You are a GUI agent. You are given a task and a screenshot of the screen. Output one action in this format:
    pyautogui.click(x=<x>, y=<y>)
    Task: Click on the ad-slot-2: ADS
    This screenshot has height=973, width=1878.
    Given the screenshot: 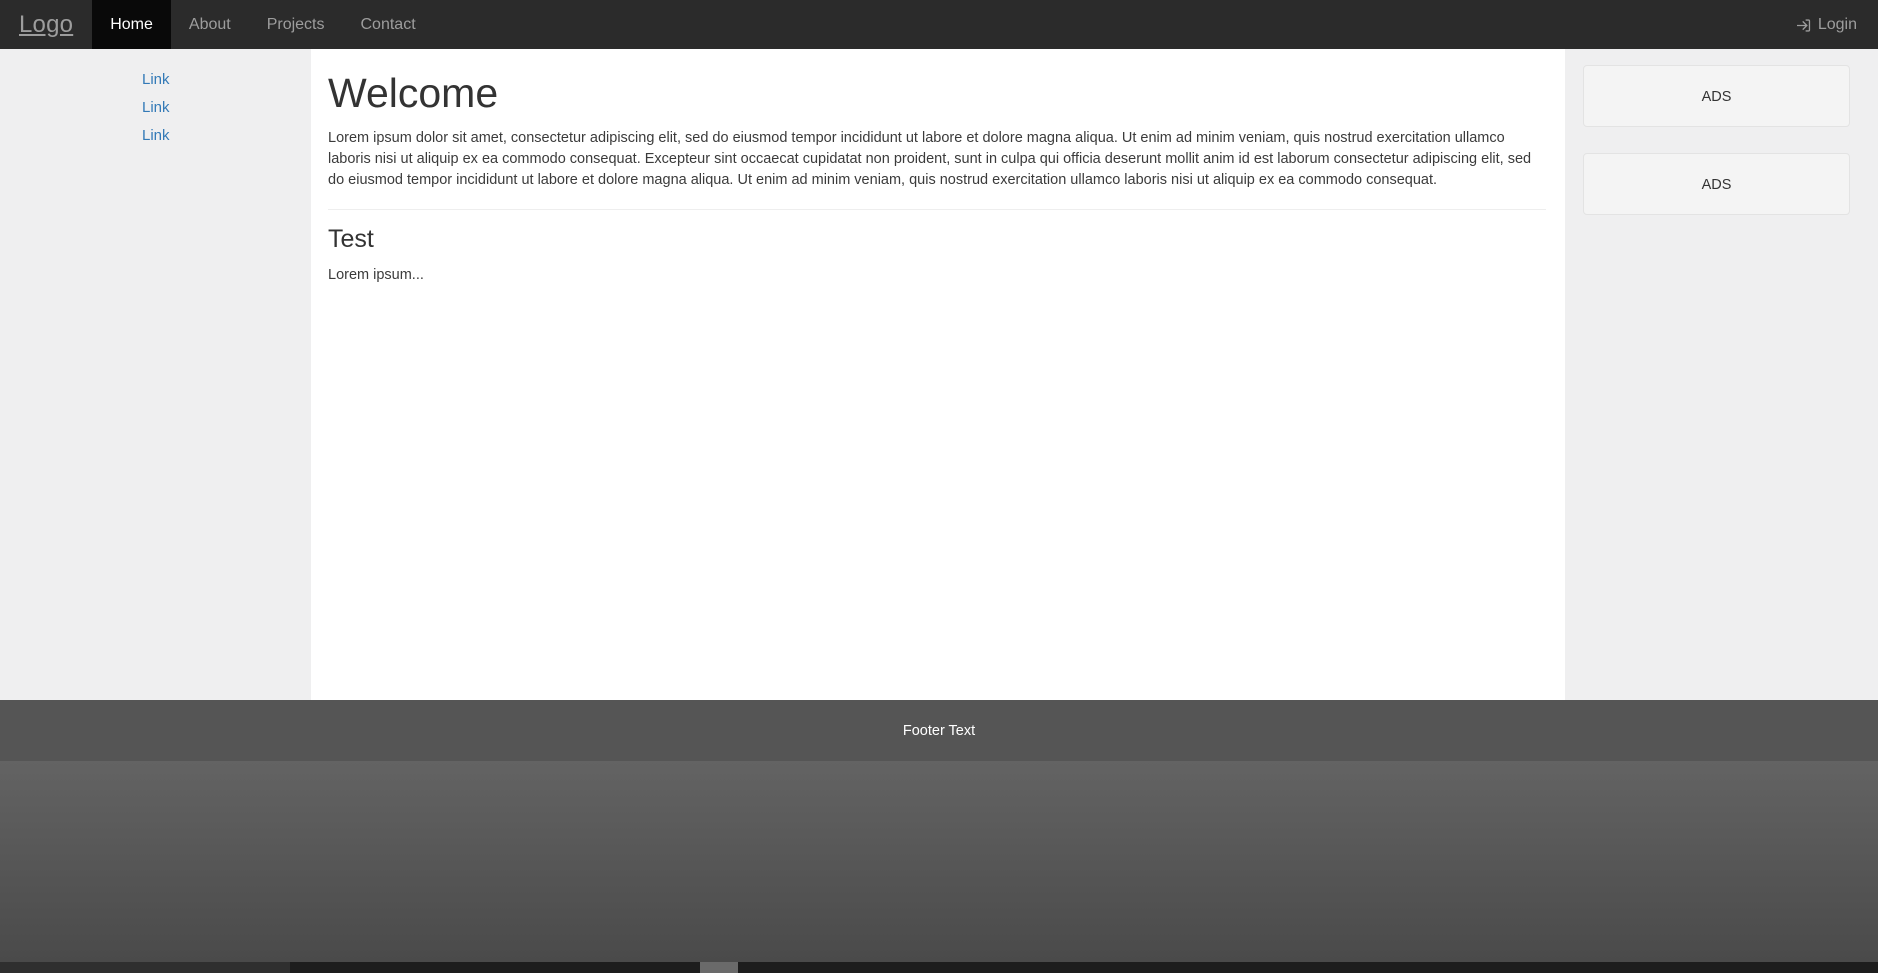 What is the action you would take?
    pyautogui.click(x=1716, y=184)
    